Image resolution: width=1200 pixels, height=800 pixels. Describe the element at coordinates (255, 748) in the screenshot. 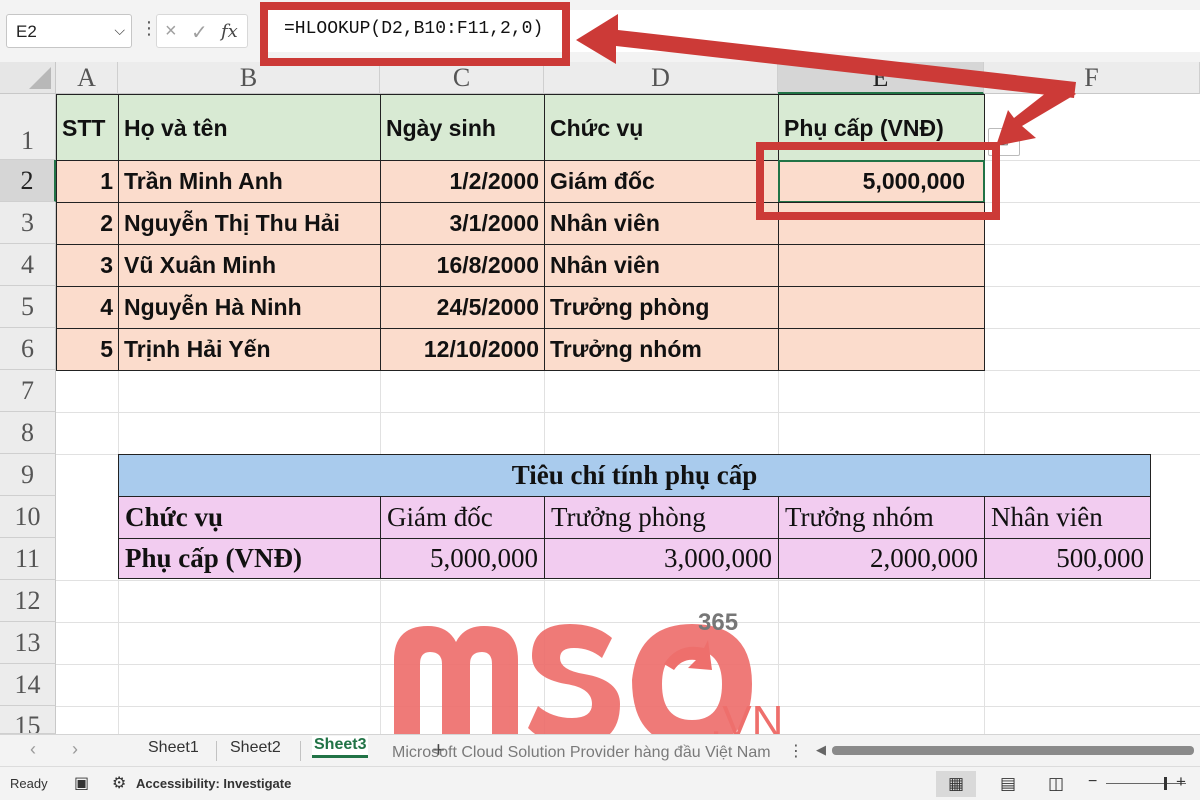

I see `tab-sheet2: Sheet2` at that location.